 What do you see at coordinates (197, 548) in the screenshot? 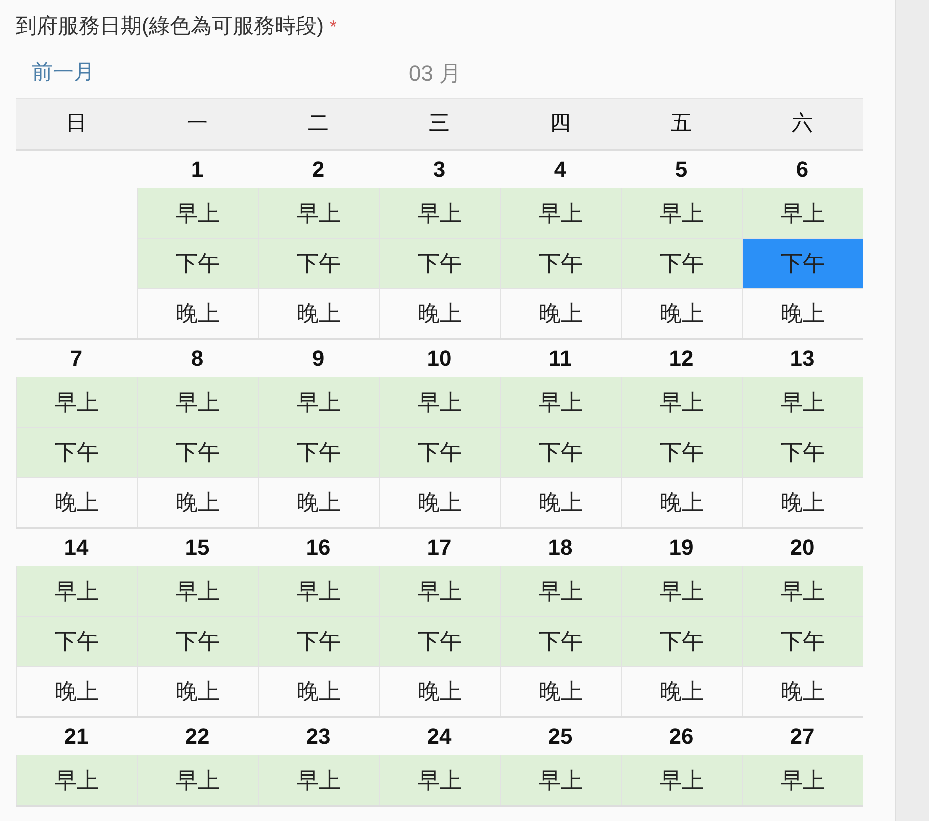
I see `day-number: 15` at bounding box center [197, 548].